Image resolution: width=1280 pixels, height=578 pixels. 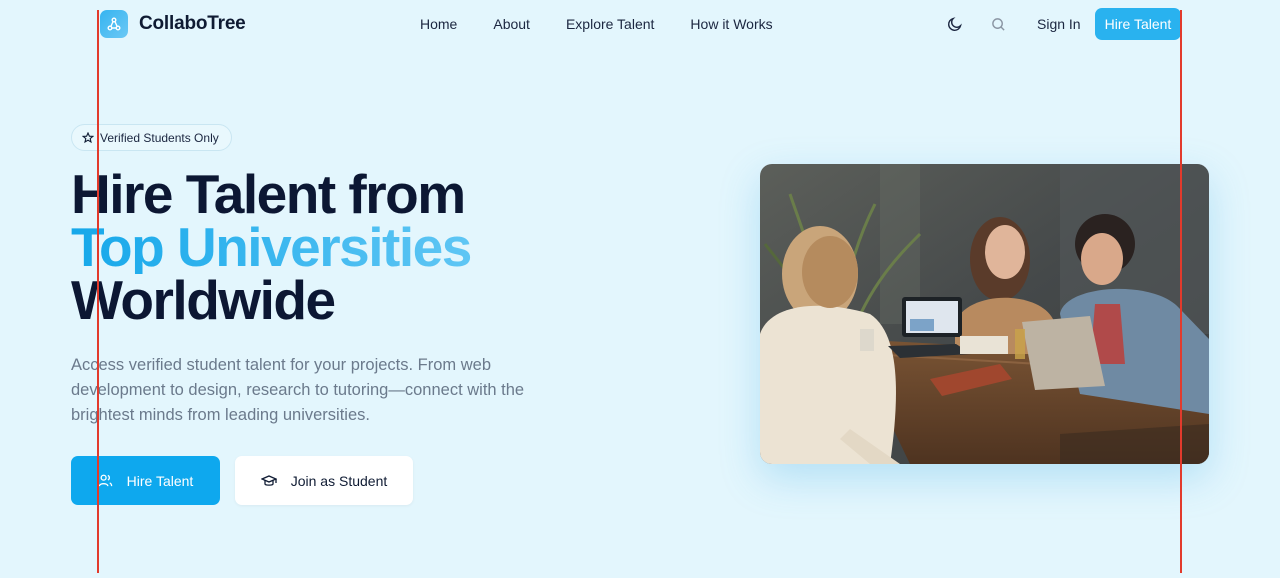 I want to click on main-nav: Home About Explore Talent How it Works, so click(x=596, y=24).